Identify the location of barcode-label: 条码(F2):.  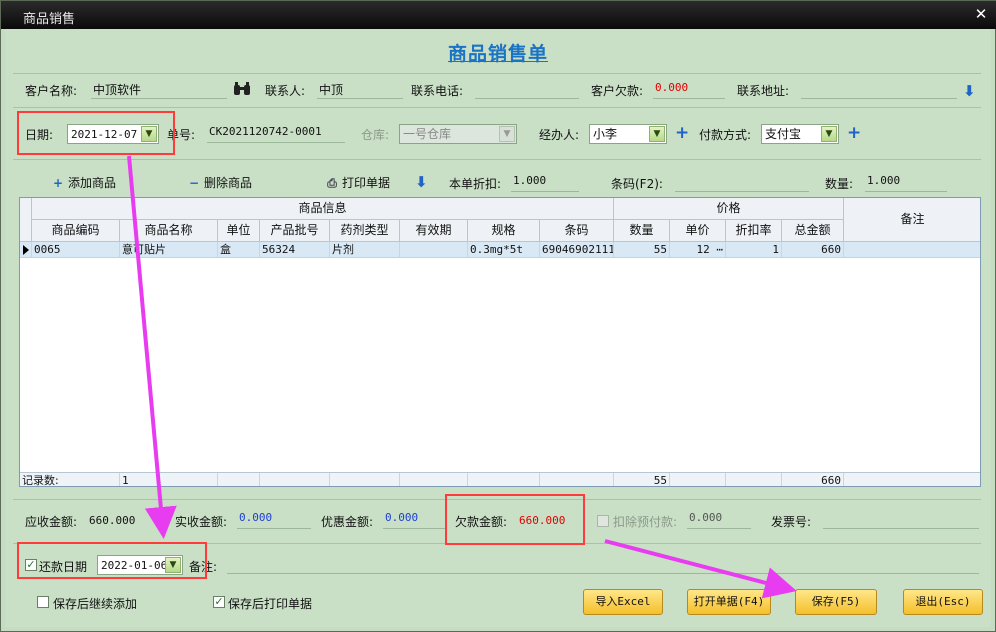
(637, 184).